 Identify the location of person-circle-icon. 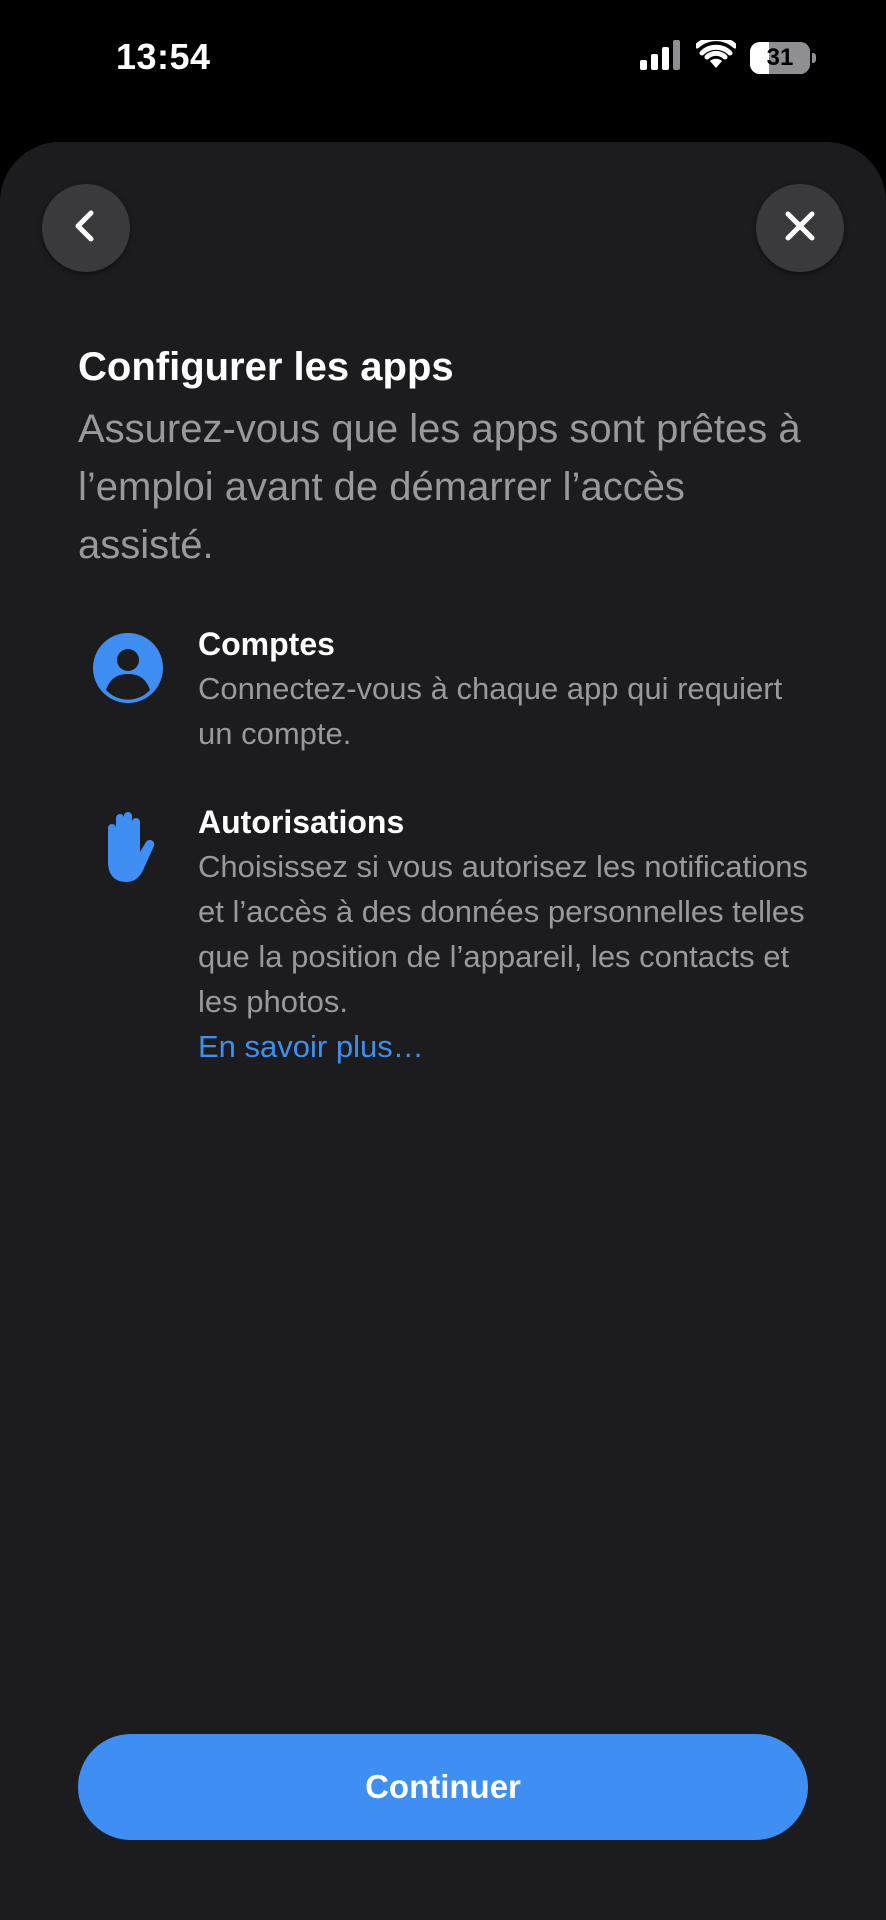
(128, 668).